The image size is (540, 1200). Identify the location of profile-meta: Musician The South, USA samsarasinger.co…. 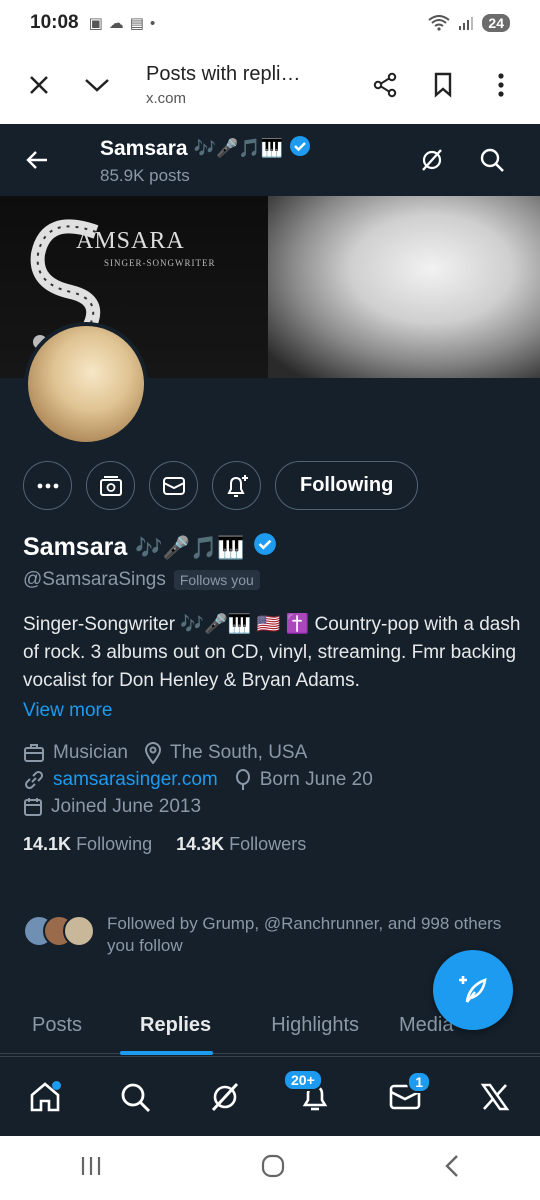
(273, 780).